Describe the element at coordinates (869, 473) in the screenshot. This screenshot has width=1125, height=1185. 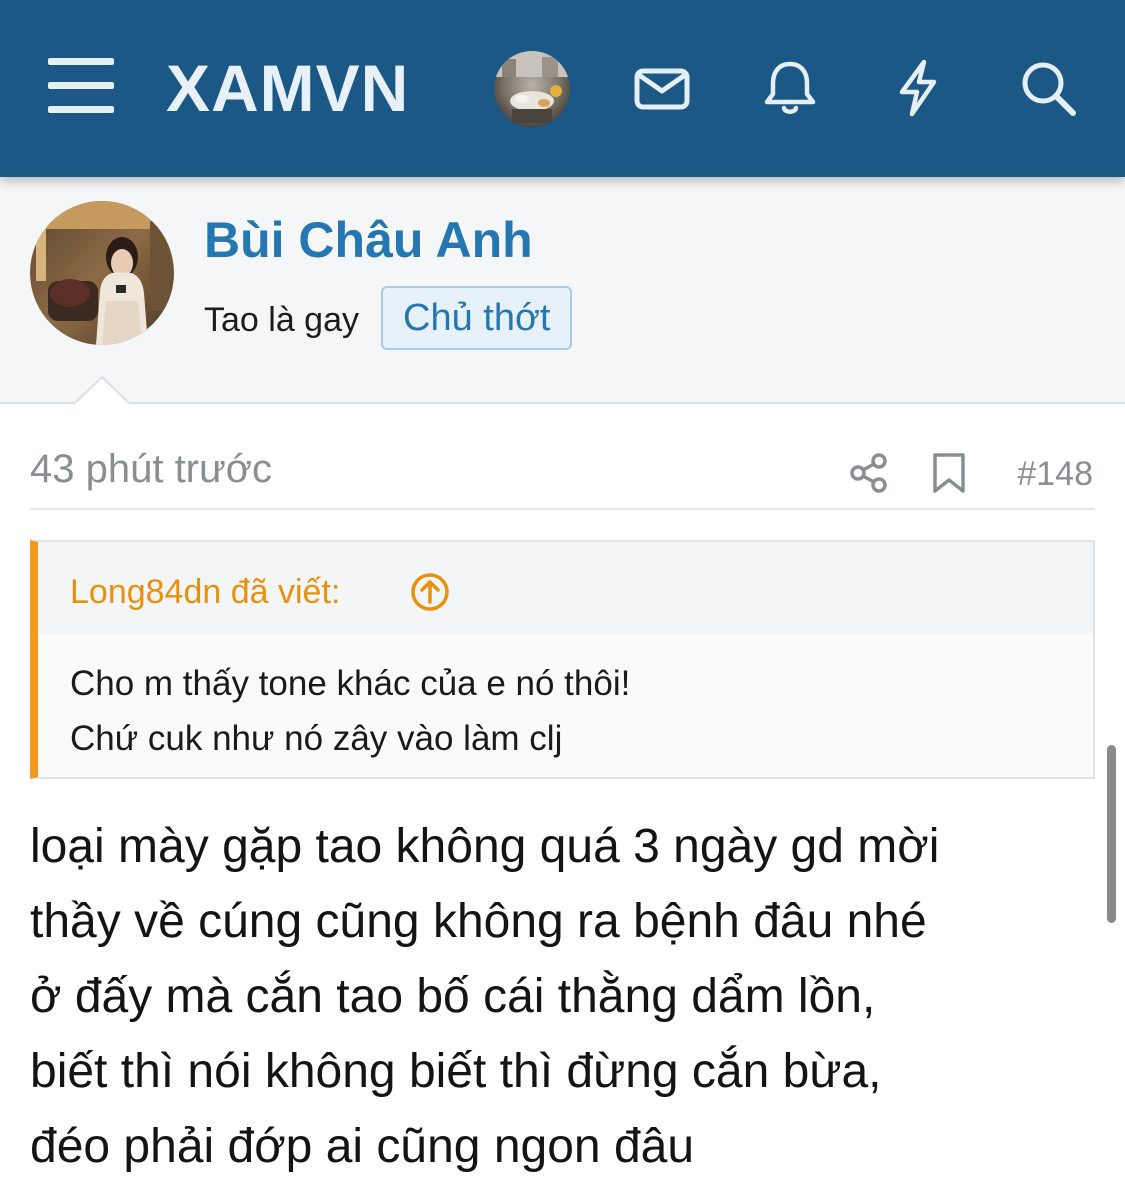
I see `share-icon` at that location.